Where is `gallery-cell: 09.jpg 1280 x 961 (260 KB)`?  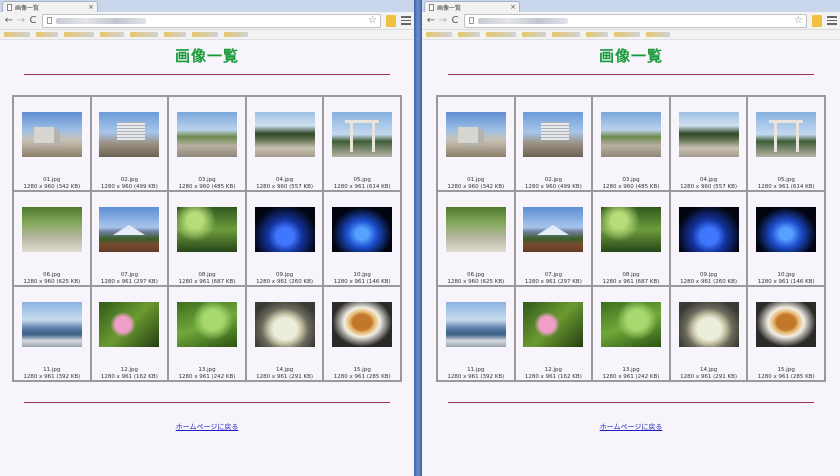
gallery-cell: 09.jpg 1280 x 961 (260 KB) is located at coordinates (284, 238).